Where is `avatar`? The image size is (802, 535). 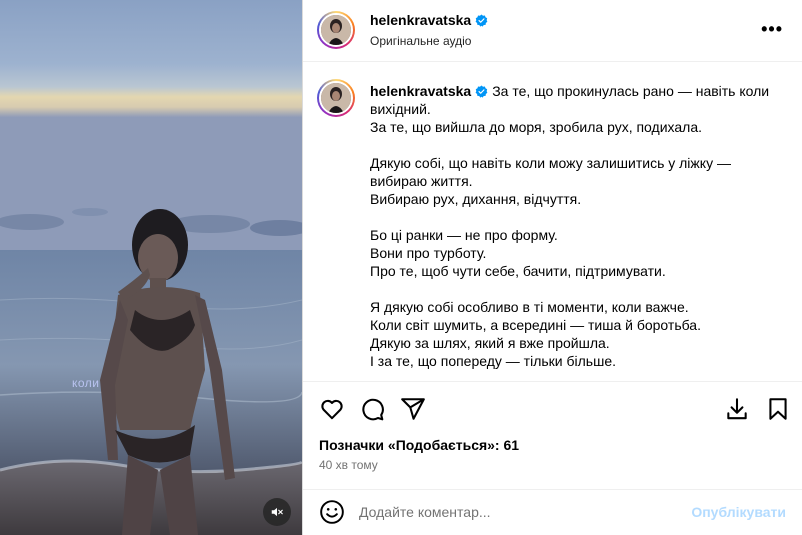 avatar is located at coordinates (336, 30).